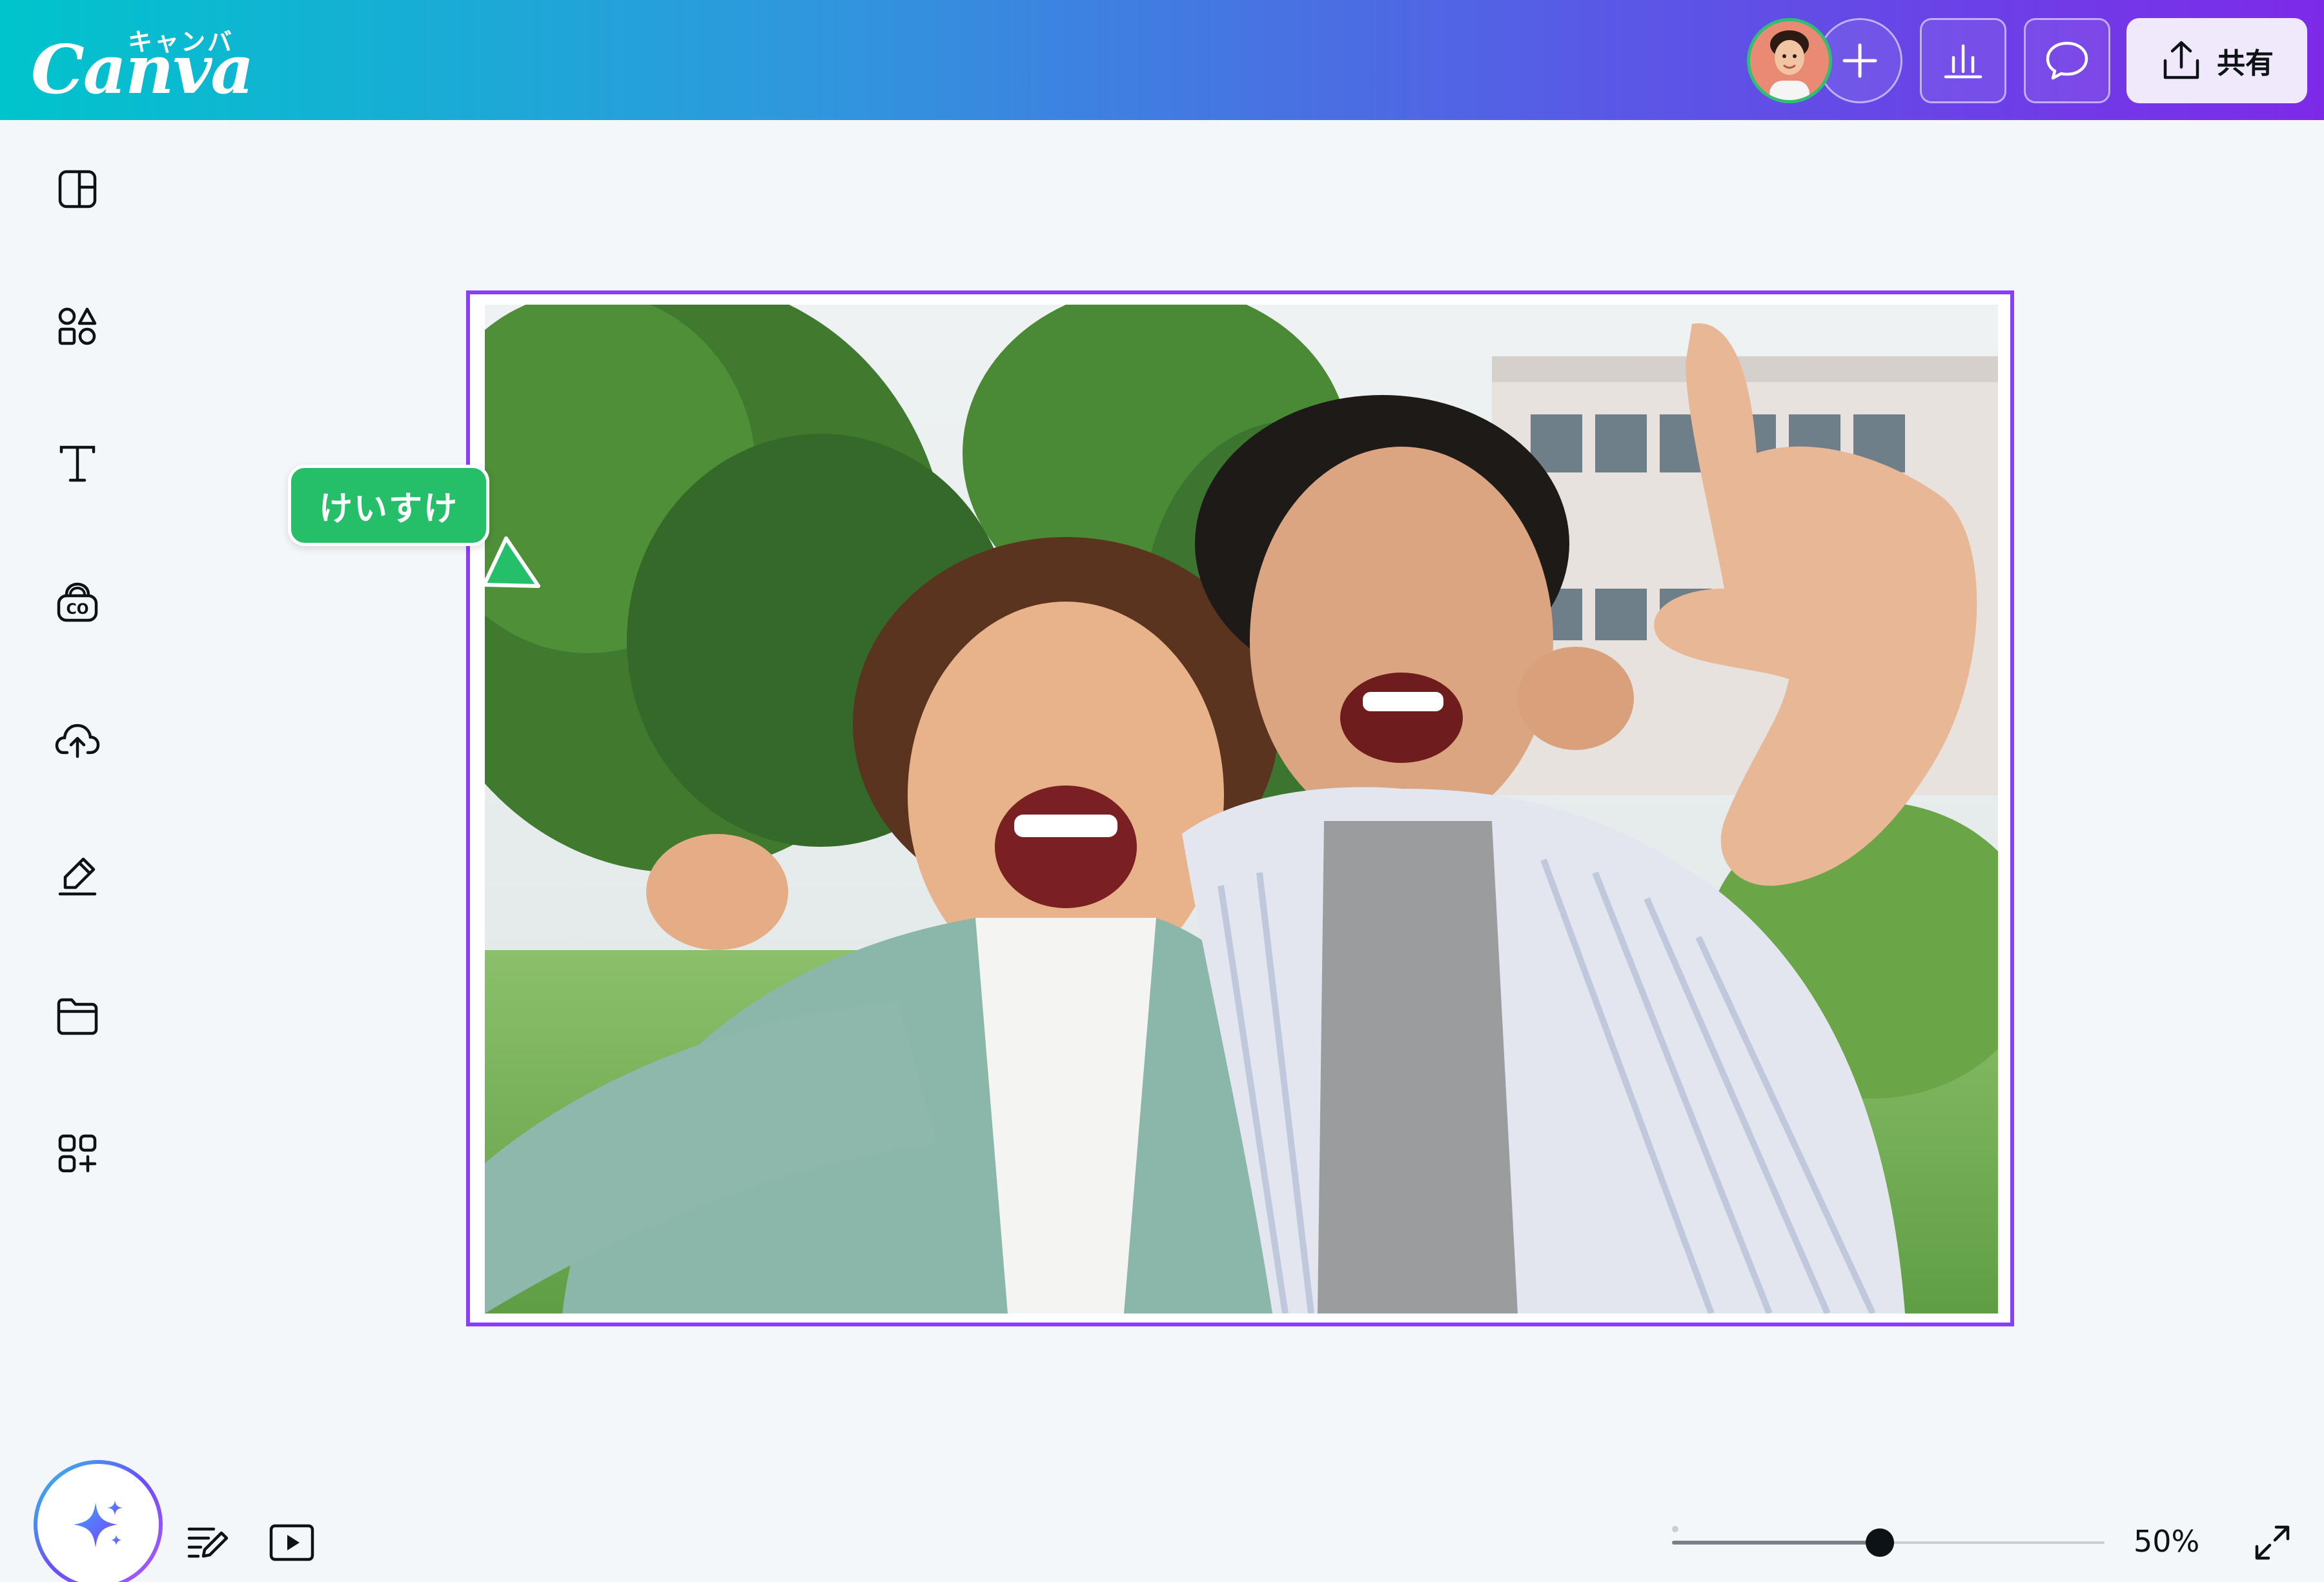 This screenshot has height=1582, width=2324. I want to click on insights-icon, so click(1963, 61).